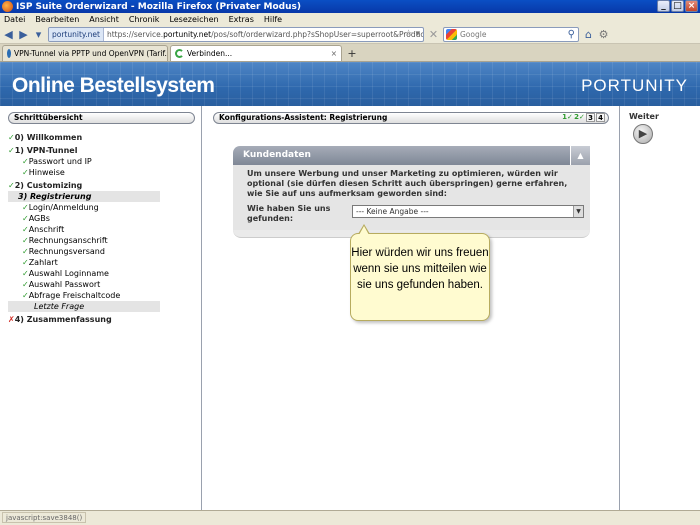 This screenshot has height=525, width=700. What do you see at coordinates (511, 34) in the screenshot?
I see `search-box: Google ⚲` at bounding box center [511, 34].